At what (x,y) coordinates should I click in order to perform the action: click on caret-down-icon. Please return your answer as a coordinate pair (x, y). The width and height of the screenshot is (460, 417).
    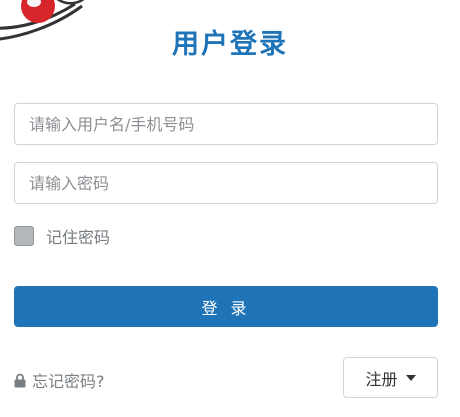
    Looking at the image, I should click on (410, 377).